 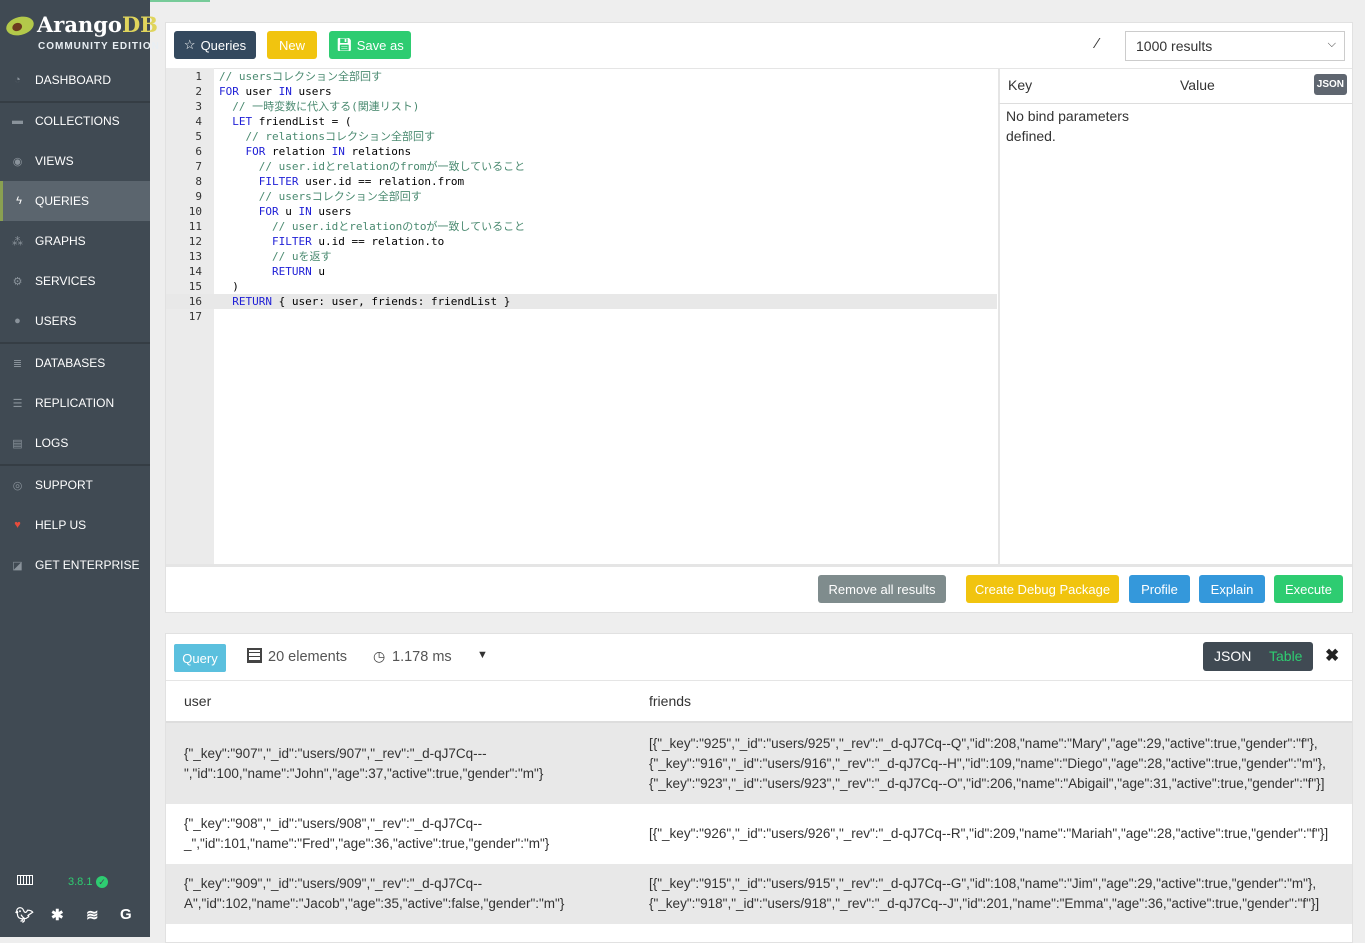 What do you see at coordinates (1285, 656) in the screenshot?
I see `table-view-button: Table` at bounding box center [1285, 656].